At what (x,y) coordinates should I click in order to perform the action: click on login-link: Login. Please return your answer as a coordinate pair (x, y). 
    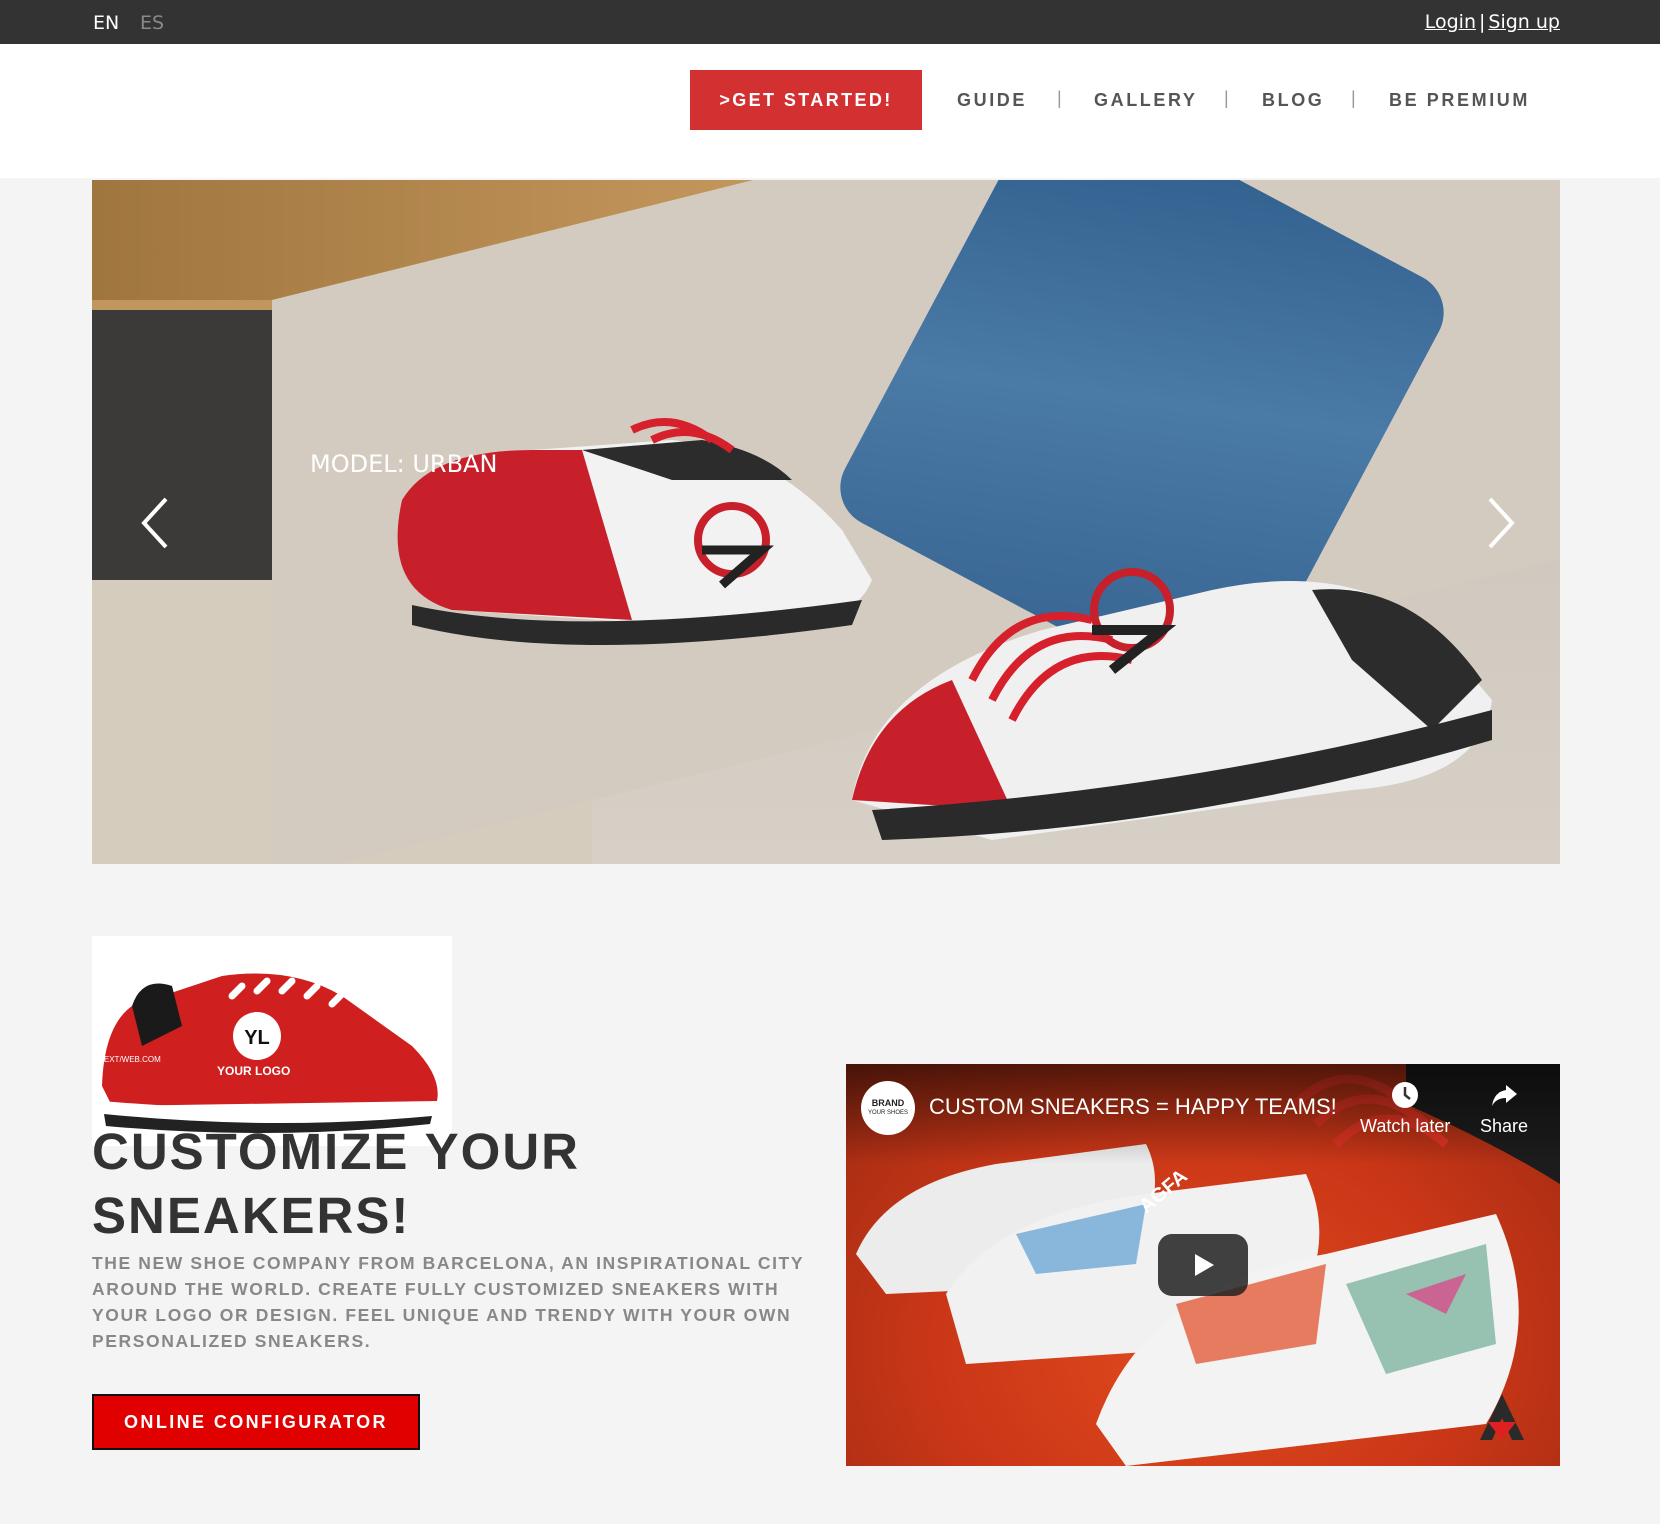
    Looking at the image, I should click on (1450, 22).